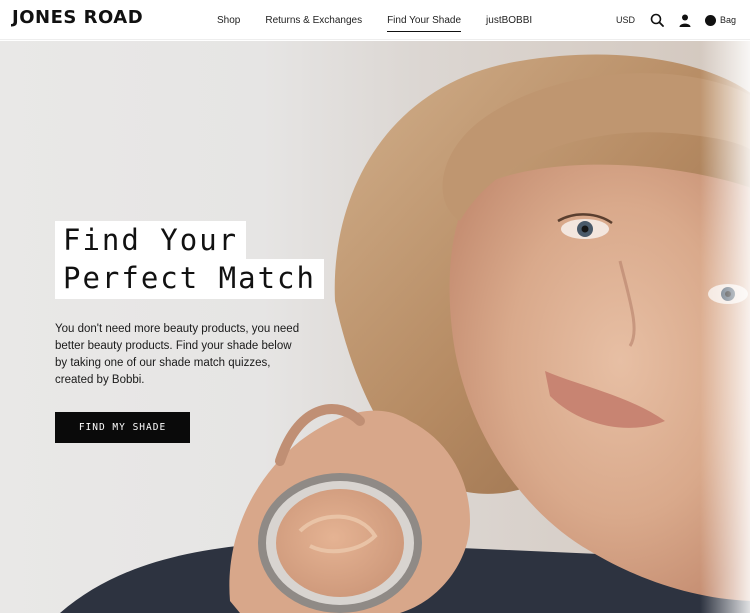 The width and height of the screenshot is (750, 613). I want to click on bag-button: Bag, so click(720, 20).